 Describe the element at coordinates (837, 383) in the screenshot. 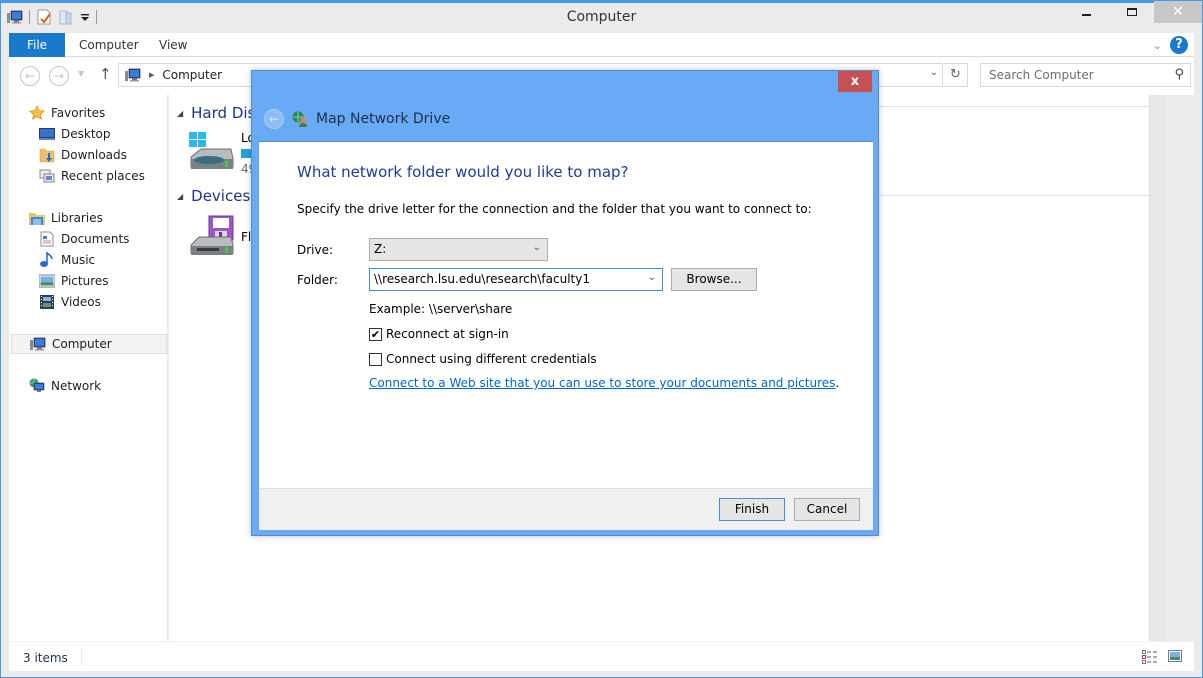

I see `link-suffix: .` at that location.